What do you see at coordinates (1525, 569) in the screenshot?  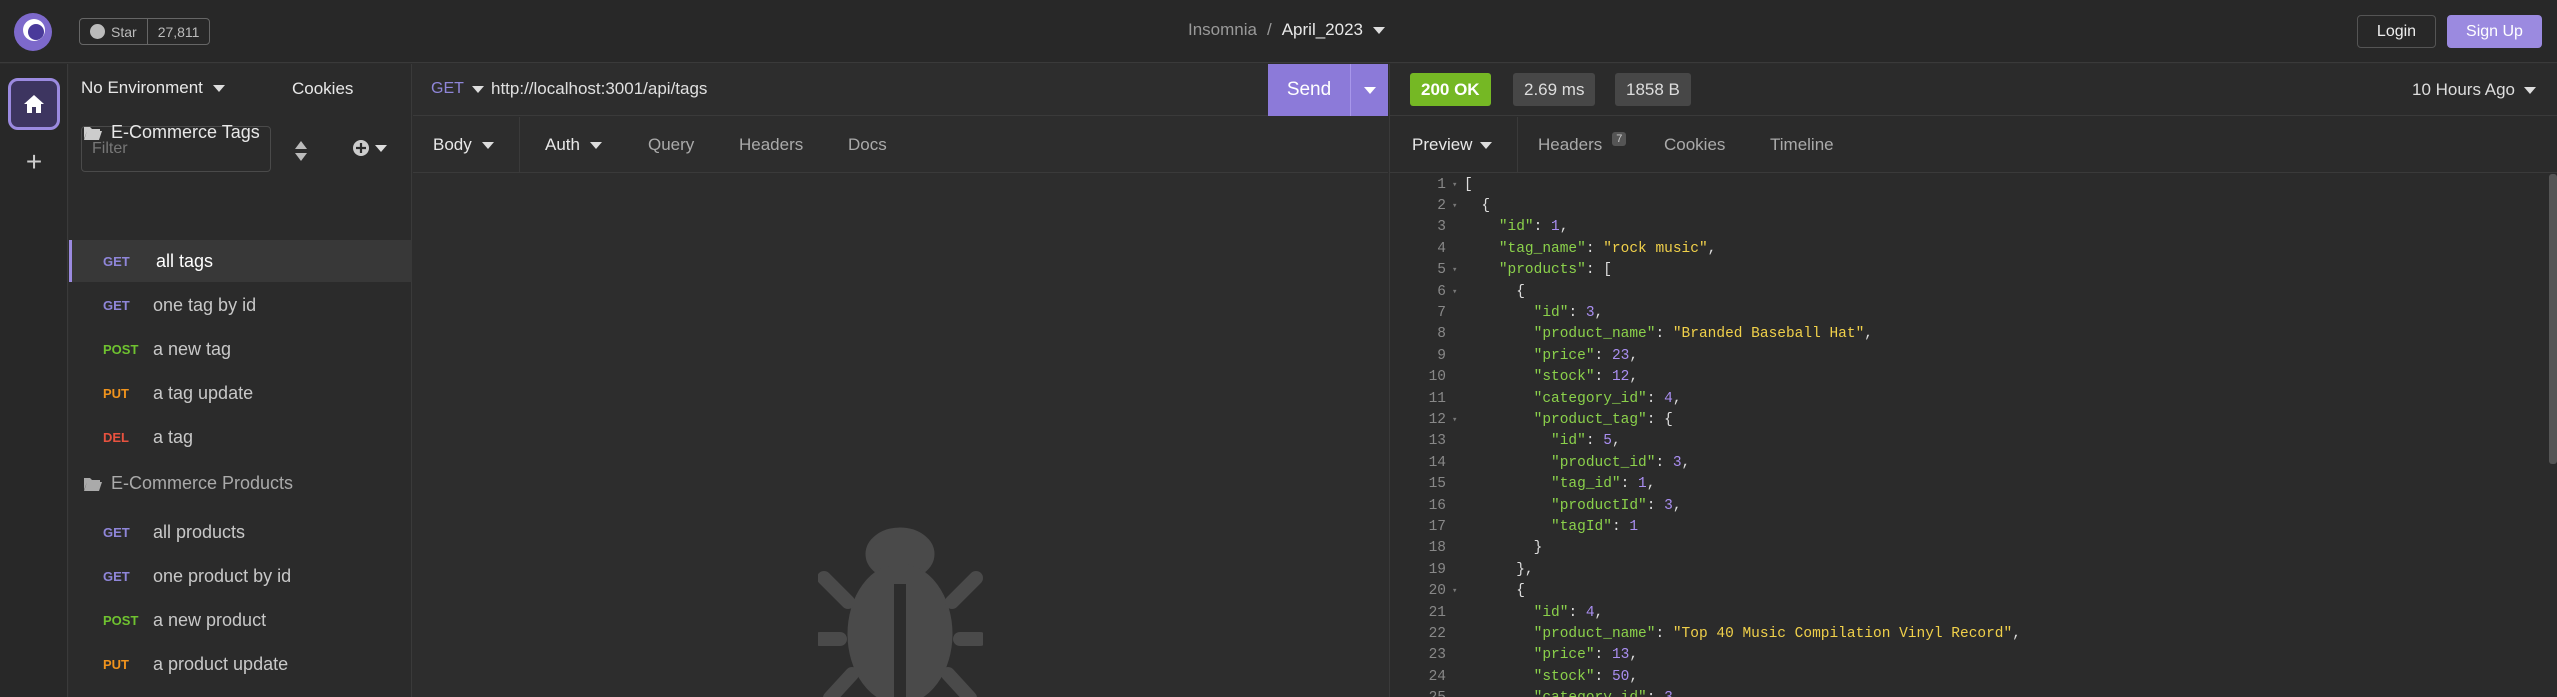 I see `code-text: },` at bounding box center [1525, 569].